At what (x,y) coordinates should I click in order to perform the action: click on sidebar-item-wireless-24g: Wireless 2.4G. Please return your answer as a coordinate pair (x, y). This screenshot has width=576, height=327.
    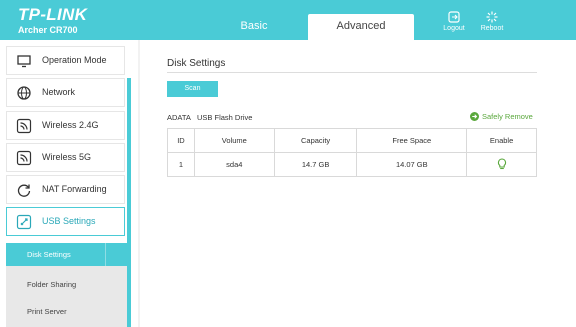
    Looking at the image, I should click on (65, 125).